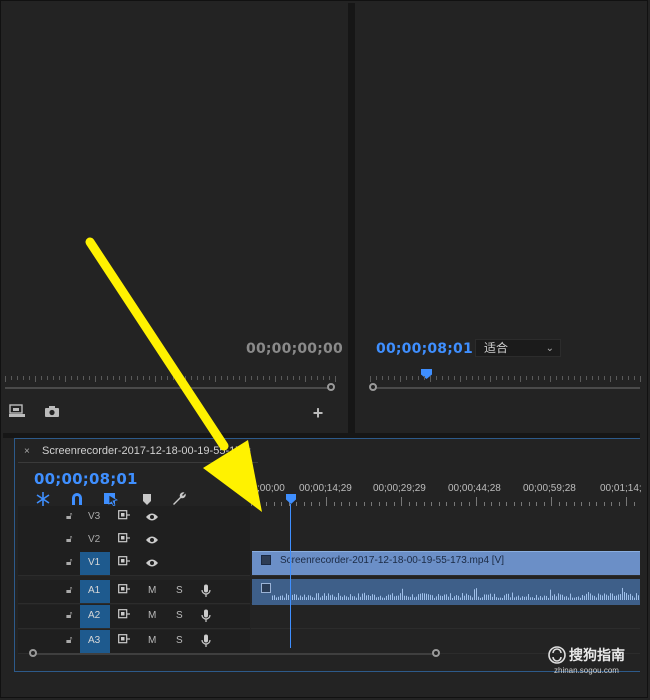  What do you see at coordinates (351, 218) in the screenshot?
I see `monitor-divider` at bounding box center [351, 218].